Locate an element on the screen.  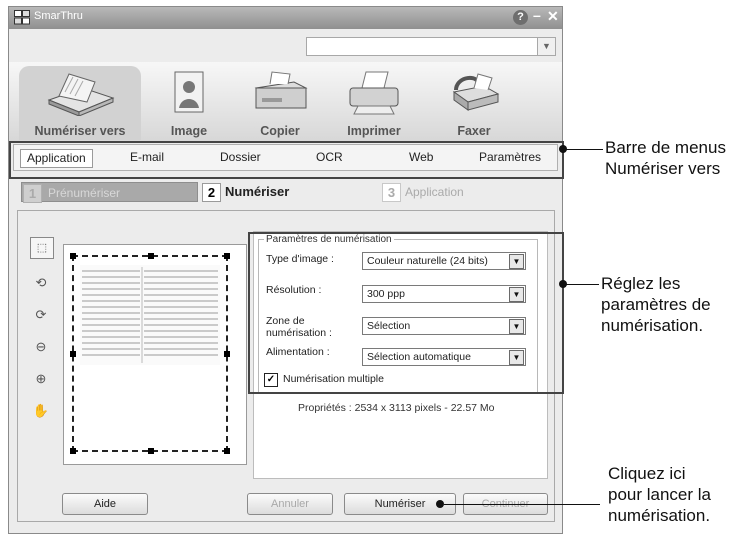
hand-pan-icon: ✋ is located at coordinates (41, 411).